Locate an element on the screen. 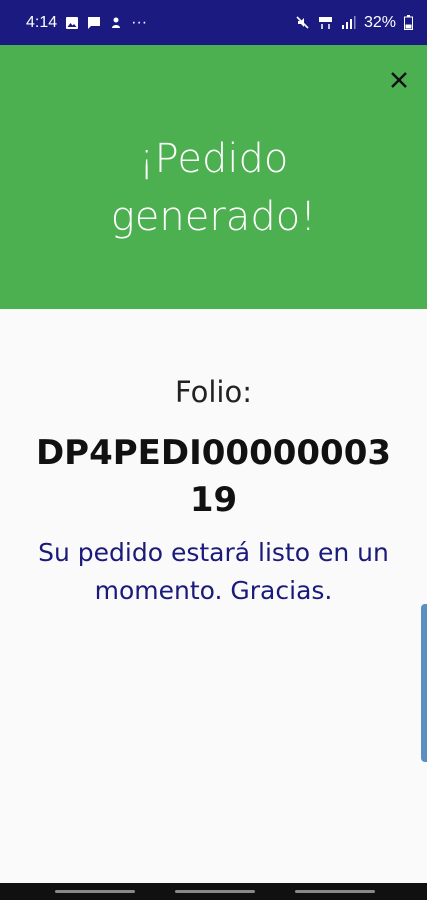 The height and width of the screenshot is (900, 427). nav-home-button is located at coordinates (215, 891).